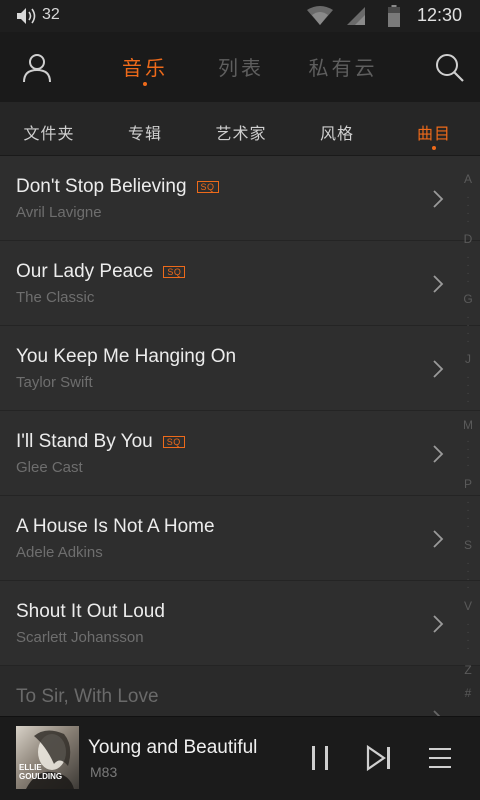 This screenshot has width=480, height=800. I want to click on song-row: Our Lady Peace SQ The Classic, so click(240, 283).